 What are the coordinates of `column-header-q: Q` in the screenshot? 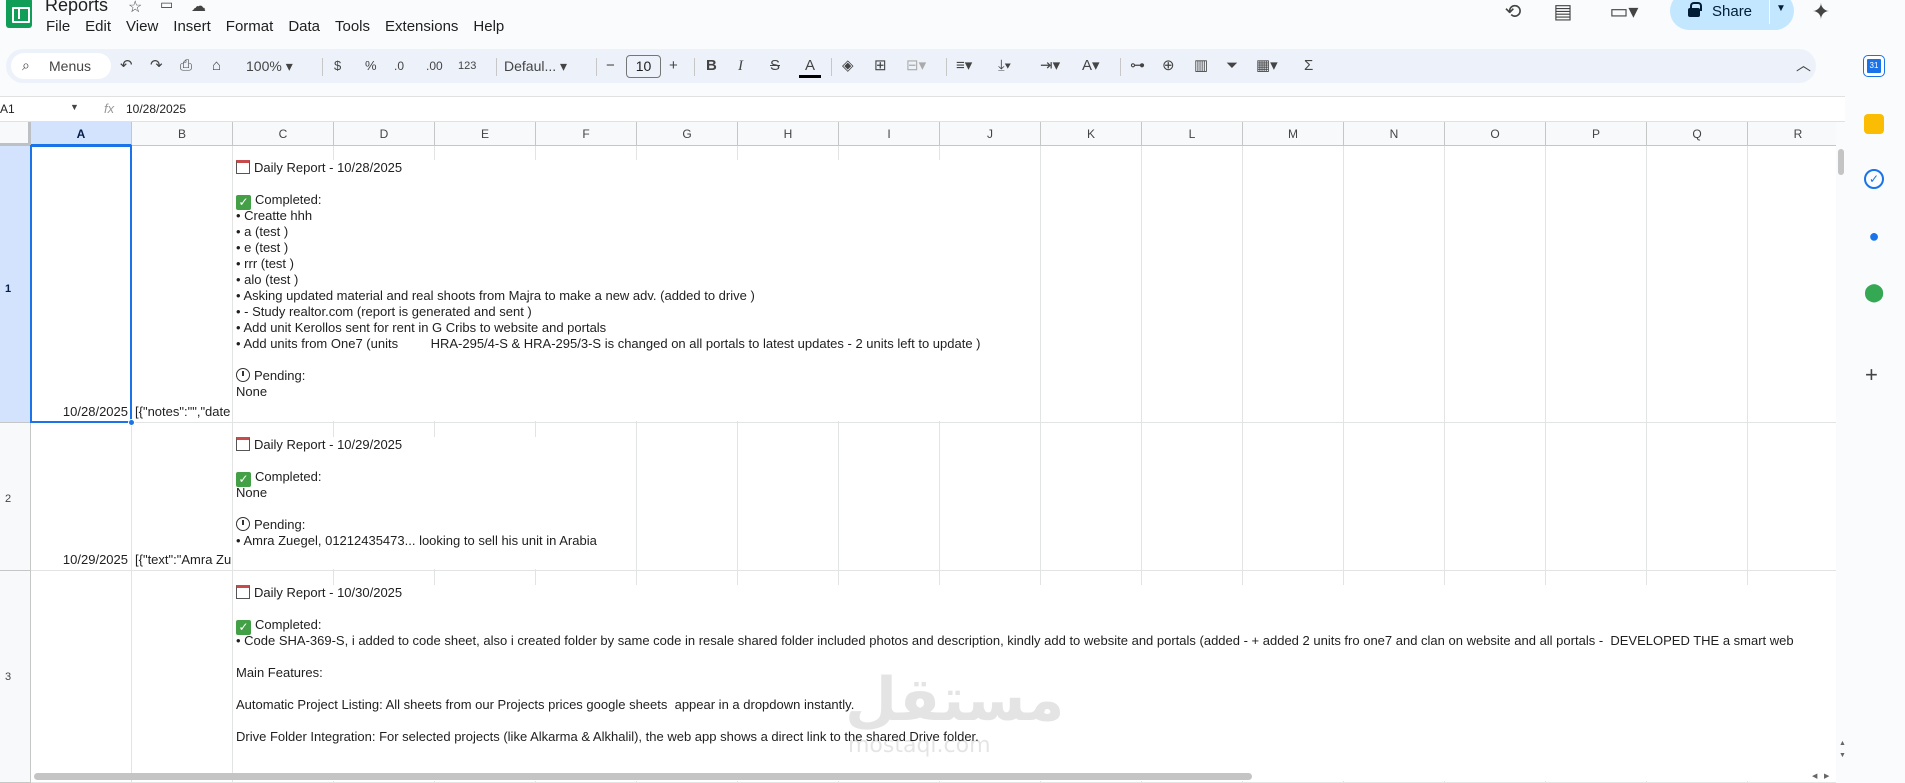 It's located at (1697, 134).